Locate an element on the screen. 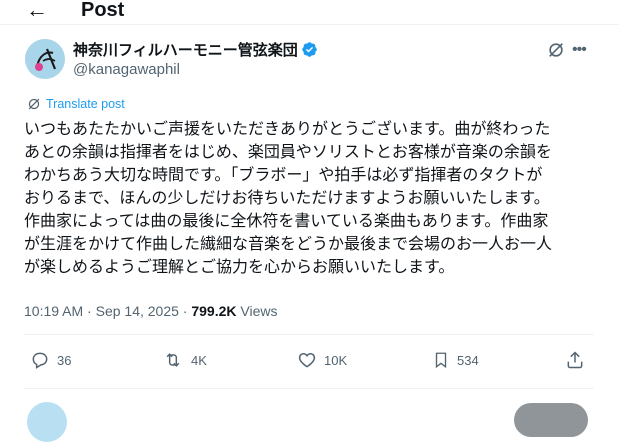 The width and height of the screenshot is (619, 442). author-name: 神奈川フィルハーモニー管弦楽団 is located at coordinates (195, 50).